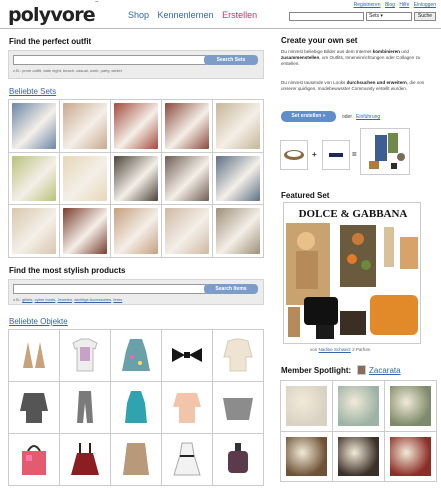  Describe the element at coordinates (335, 349) in the screenshot. I see `featured-author-link: Nadine Schweiz` at that location.